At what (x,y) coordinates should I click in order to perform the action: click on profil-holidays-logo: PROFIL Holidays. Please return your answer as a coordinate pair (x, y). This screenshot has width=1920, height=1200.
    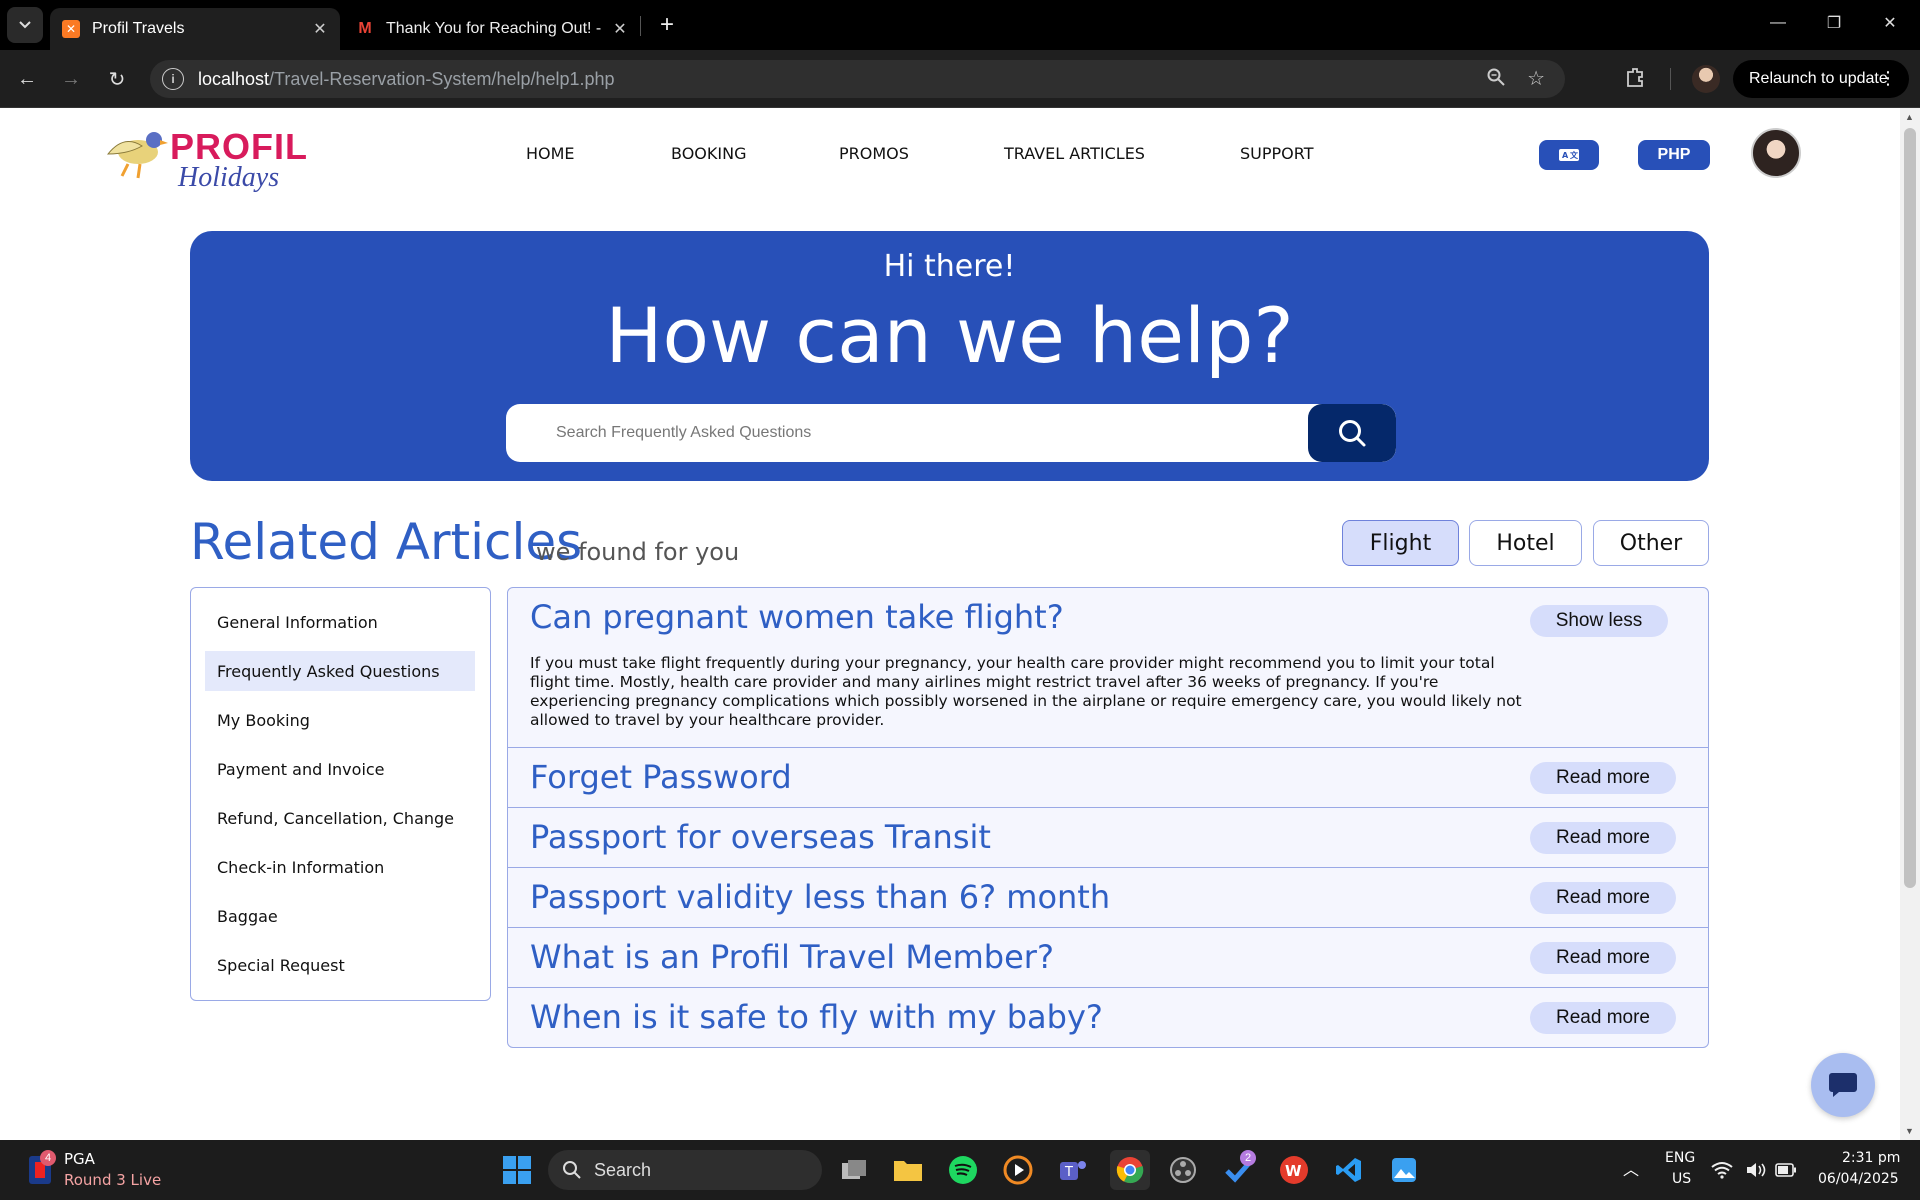
    Looking at the image, I should click on (202, 157).